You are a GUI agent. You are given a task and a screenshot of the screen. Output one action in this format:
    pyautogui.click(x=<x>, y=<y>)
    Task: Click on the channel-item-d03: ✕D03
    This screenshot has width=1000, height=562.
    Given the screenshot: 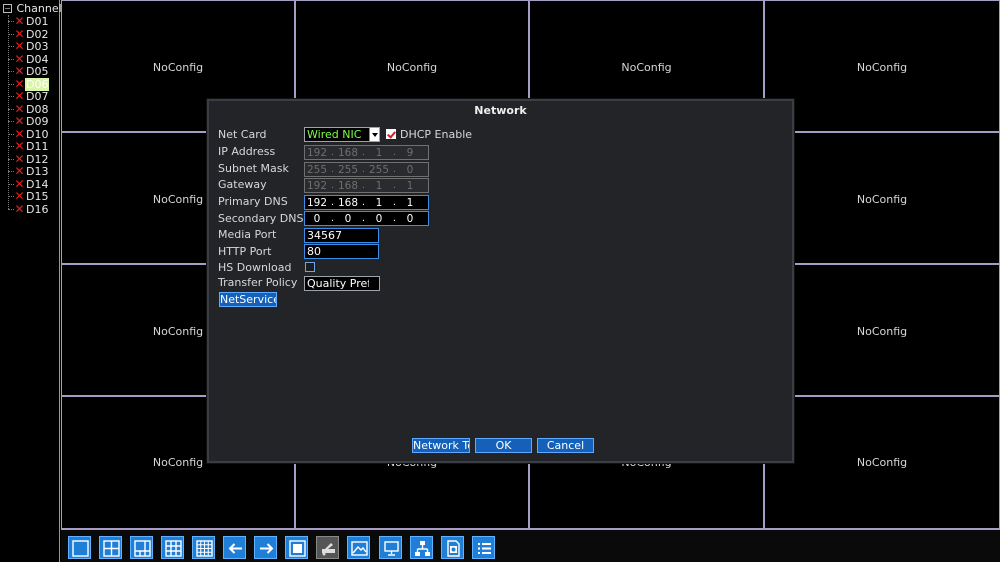 What is the action you would take?
    pyautogui.click(x=28, y=46)
    